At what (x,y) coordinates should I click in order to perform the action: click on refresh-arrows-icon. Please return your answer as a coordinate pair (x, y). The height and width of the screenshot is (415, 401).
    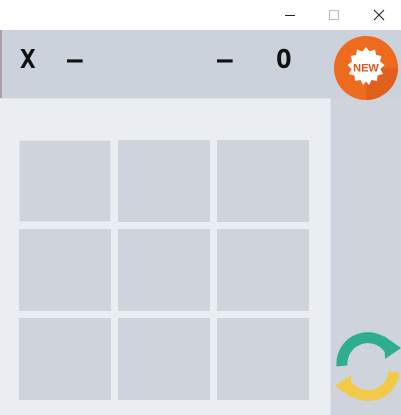
    Looking at the image, I should click on (368, 366).